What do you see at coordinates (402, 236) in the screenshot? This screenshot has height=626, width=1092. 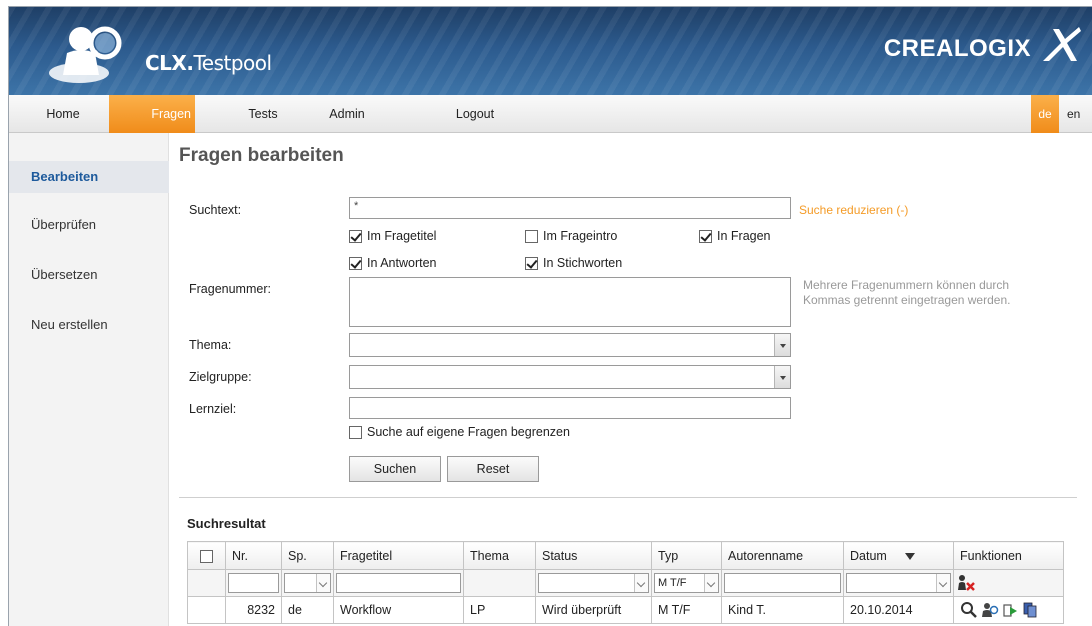 I see `checkbox-label: Im Fragetitel` at bounding box center [402, 236].